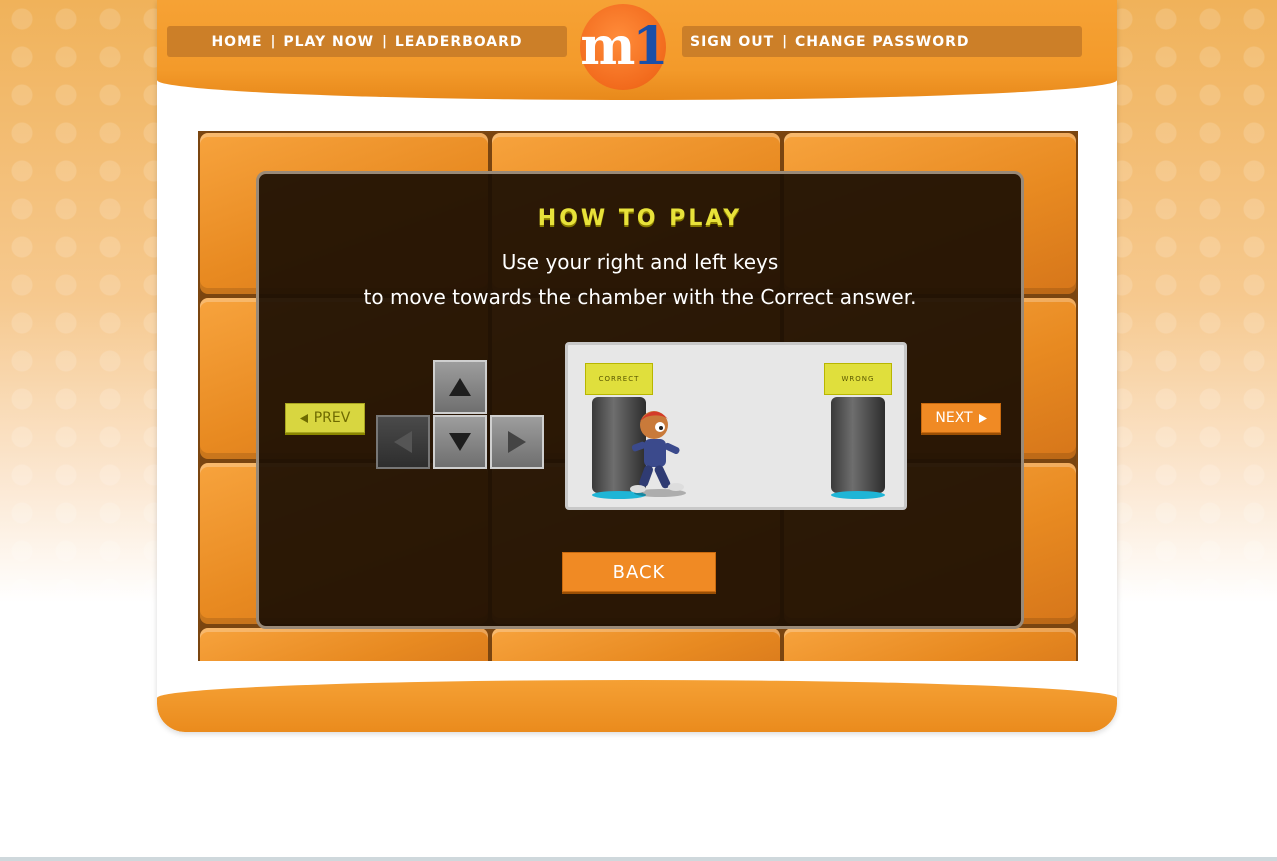 Image resolution: width=1277 pixels, height=861 pixels. I want to click on main-nav: HOME | PLAY NOW | LEADERBOARD, so click(367, 41).